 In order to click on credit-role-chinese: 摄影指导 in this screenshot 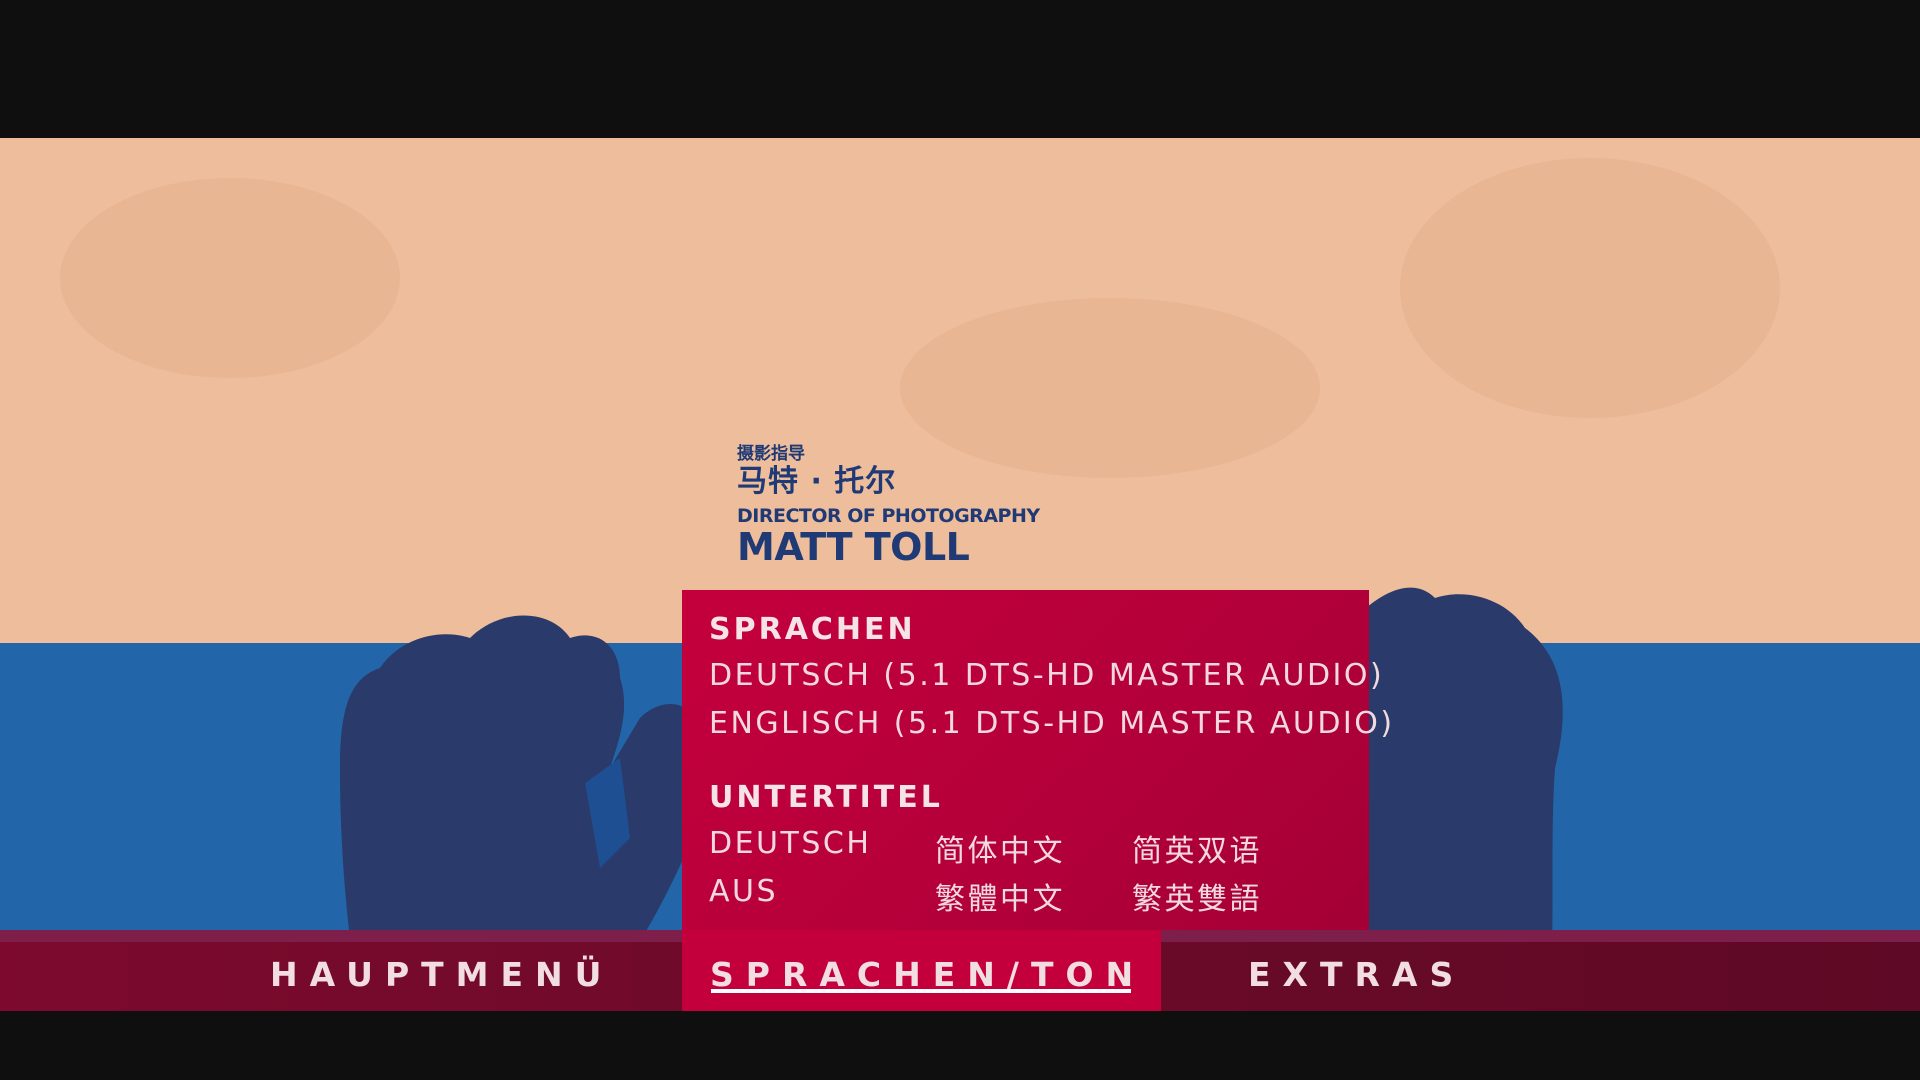, I will do `click(771, 454)`.